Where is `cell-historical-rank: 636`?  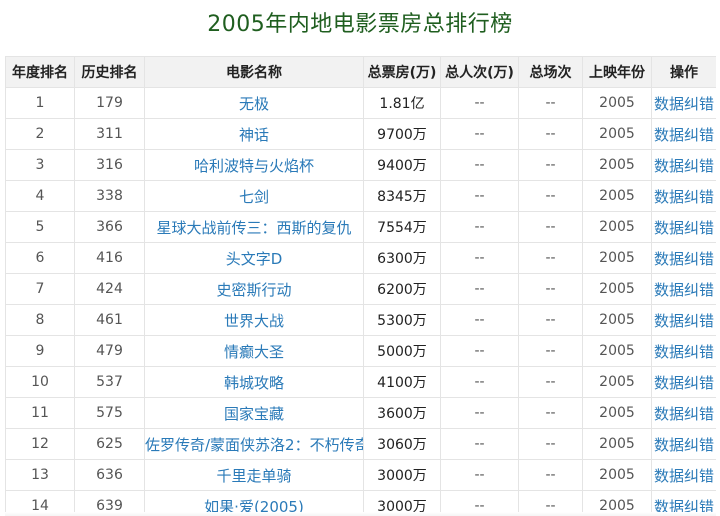 cell-historical-rank: 636 is located at coordinates (109, 475).